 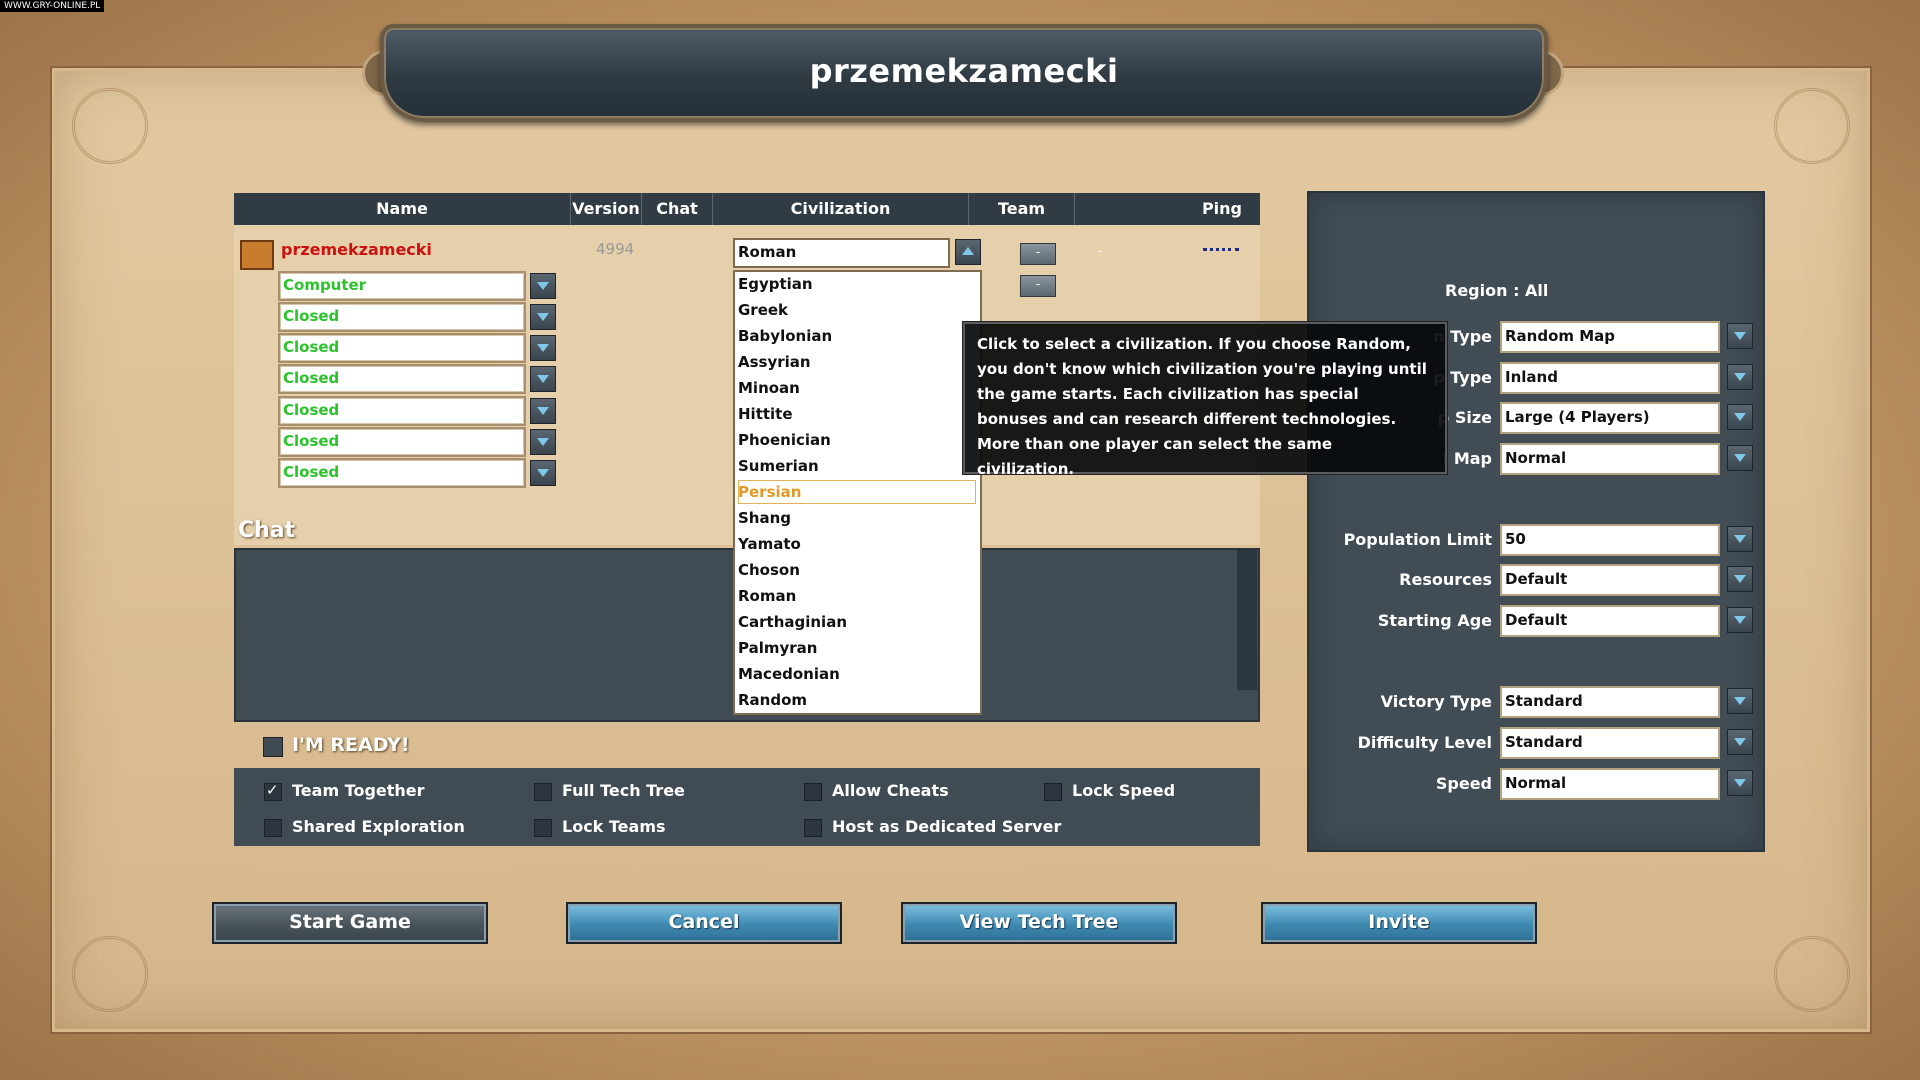 What do you see at coordinates (52, 6) in the screenshot?
I see `watermark-text: WWW.GRY-ONLINE.PL` at bounding box center [52, 6].